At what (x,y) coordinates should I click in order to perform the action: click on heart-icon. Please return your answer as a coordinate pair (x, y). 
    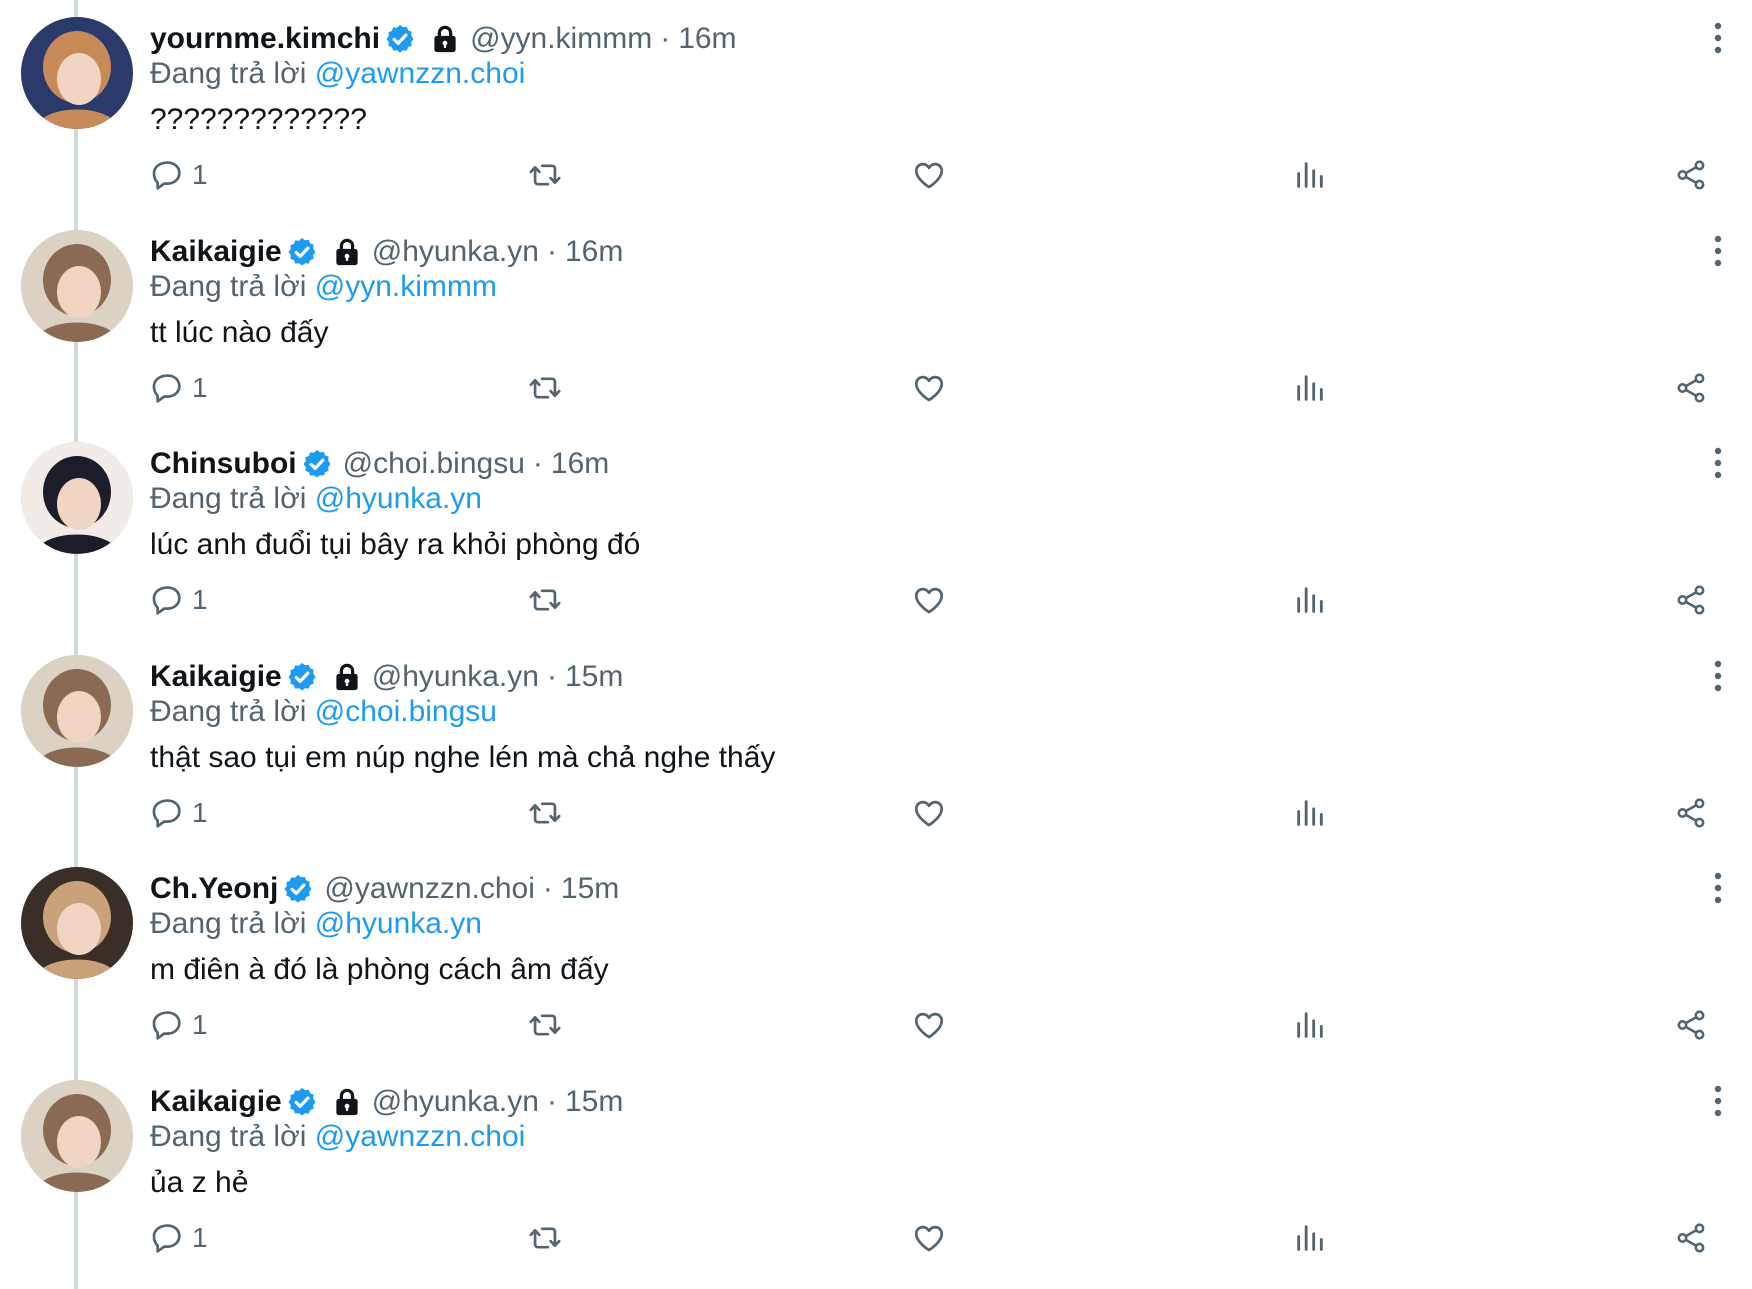
    Looking at the image, I should click on (929, 388).